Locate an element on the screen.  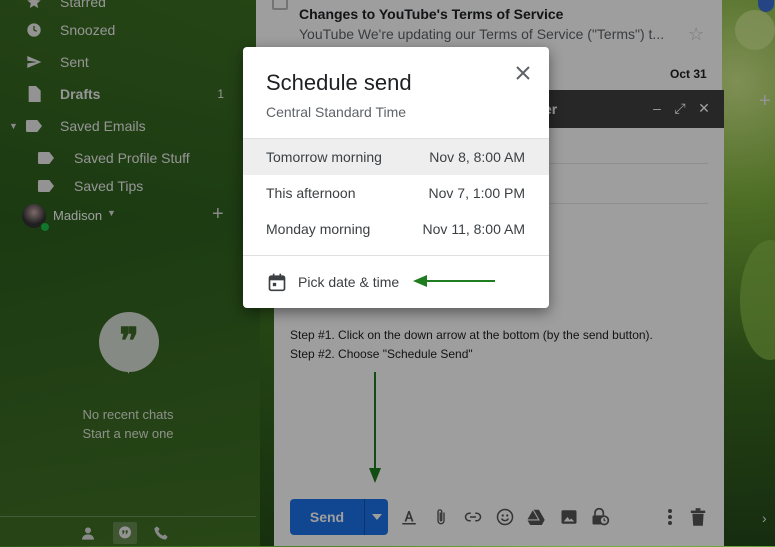
option-time: Nov 11, 8:00 AM is located at coordinates (473, 229).